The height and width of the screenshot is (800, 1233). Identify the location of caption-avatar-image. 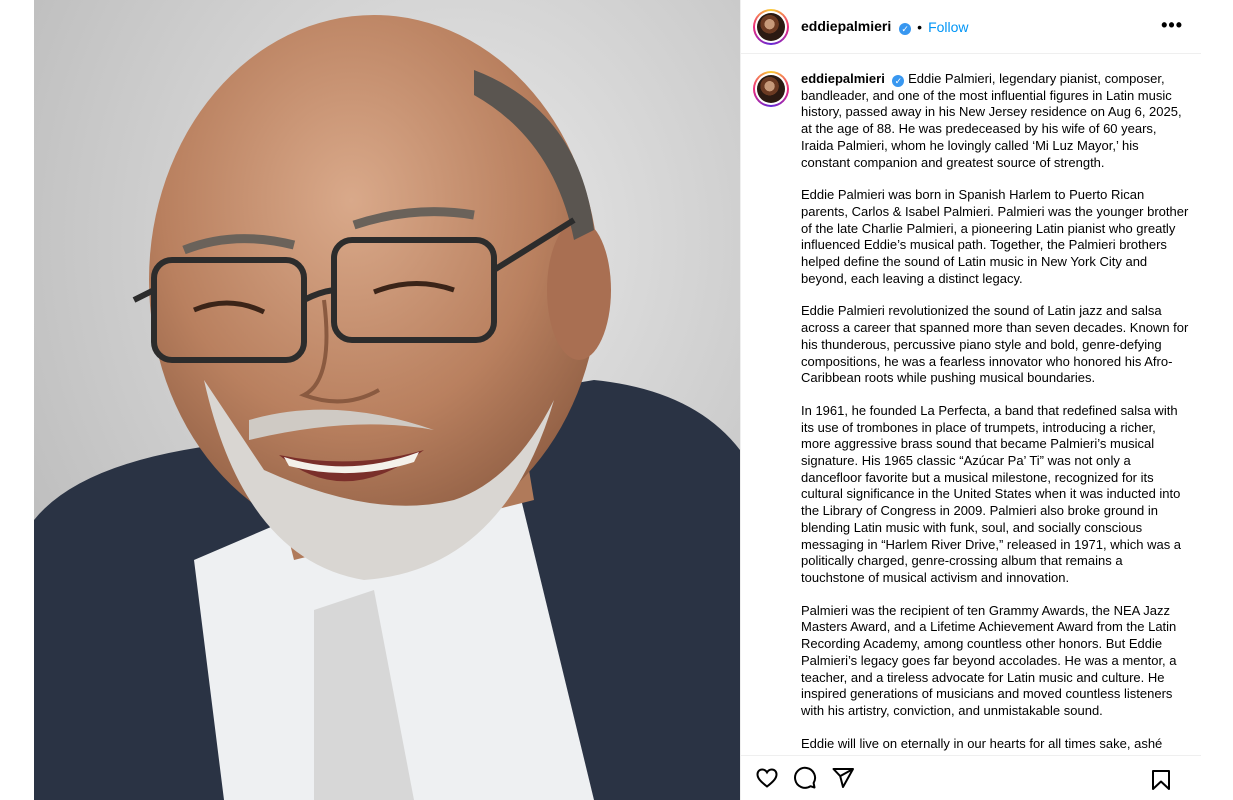
(771, 89).